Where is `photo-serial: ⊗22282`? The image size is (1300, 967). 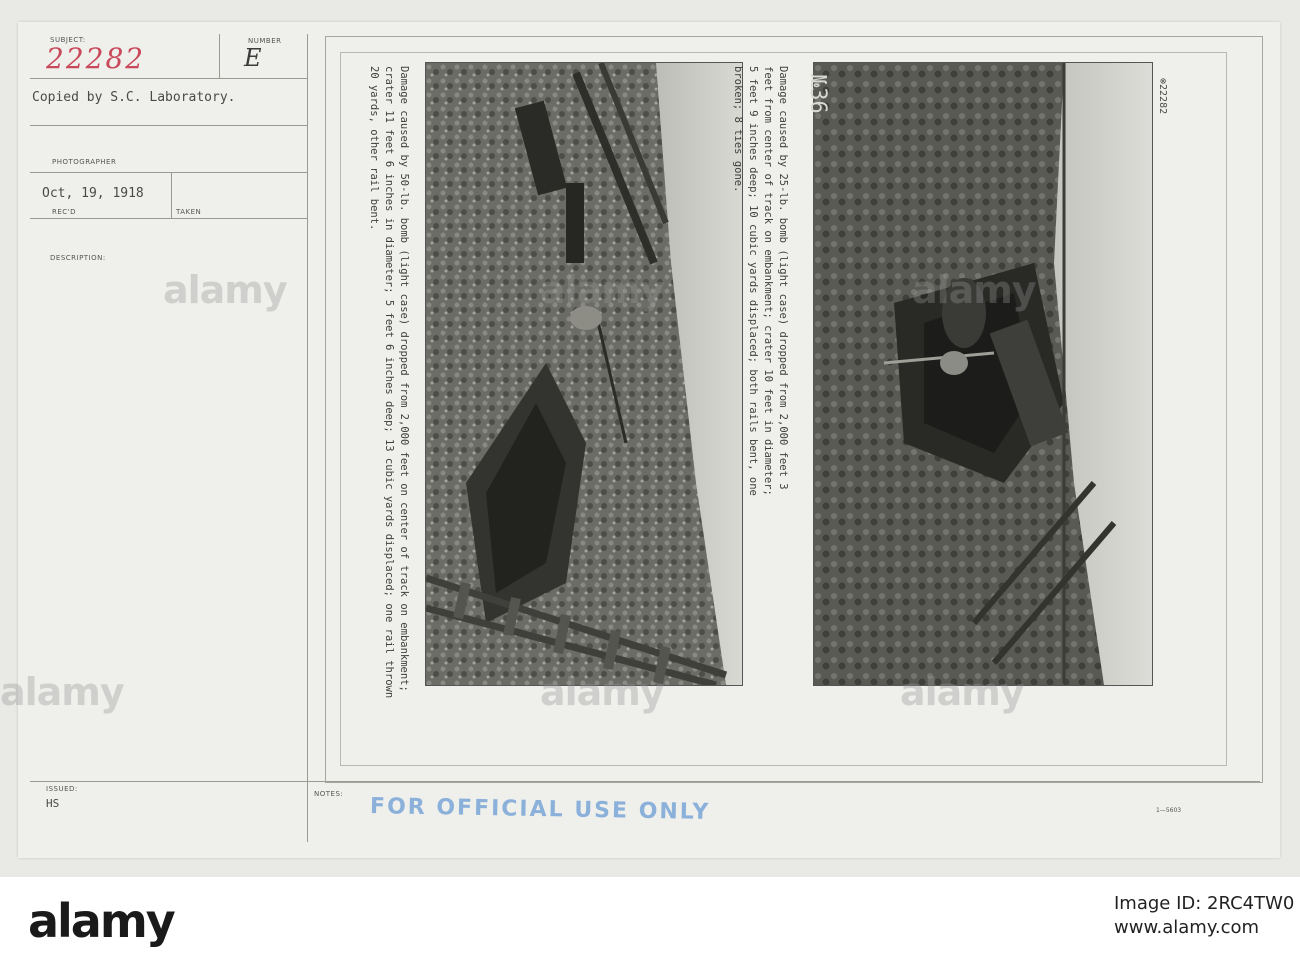
photo-serial: ⊗22282 is located at coordinates (1162, 96).